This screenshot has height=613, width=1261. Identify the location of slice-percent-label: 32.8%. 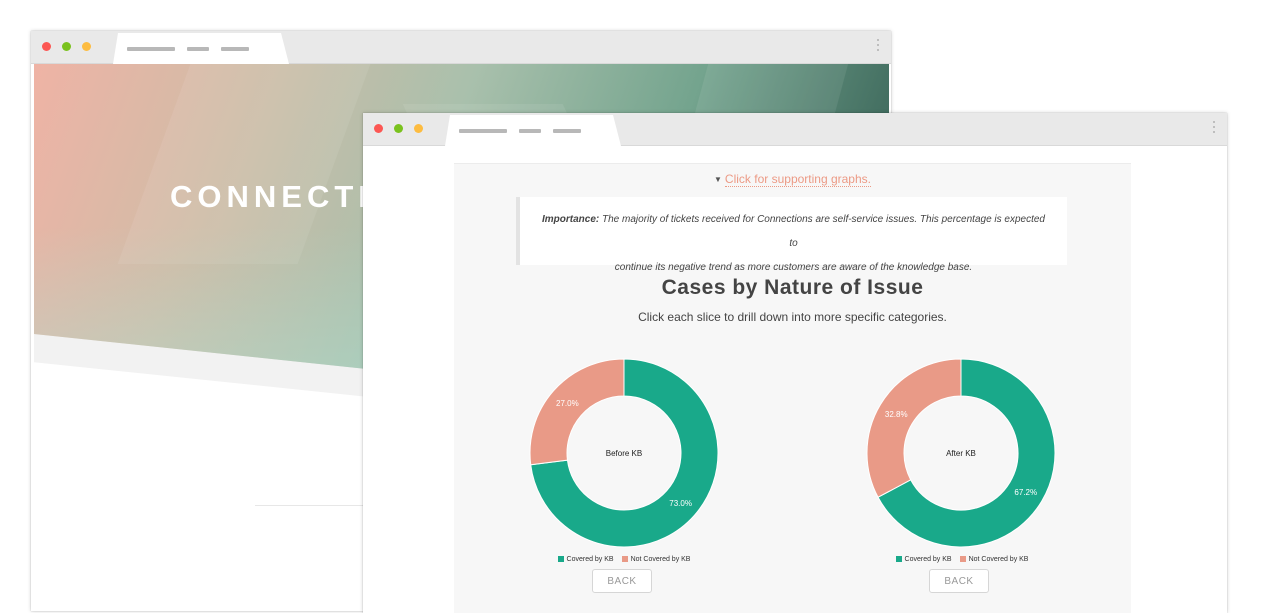
(896, 414).